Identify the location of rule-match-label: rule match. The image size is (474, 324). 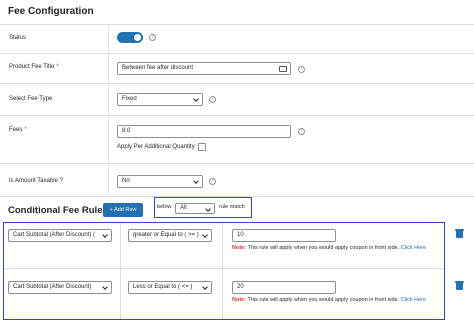
(232, 207).